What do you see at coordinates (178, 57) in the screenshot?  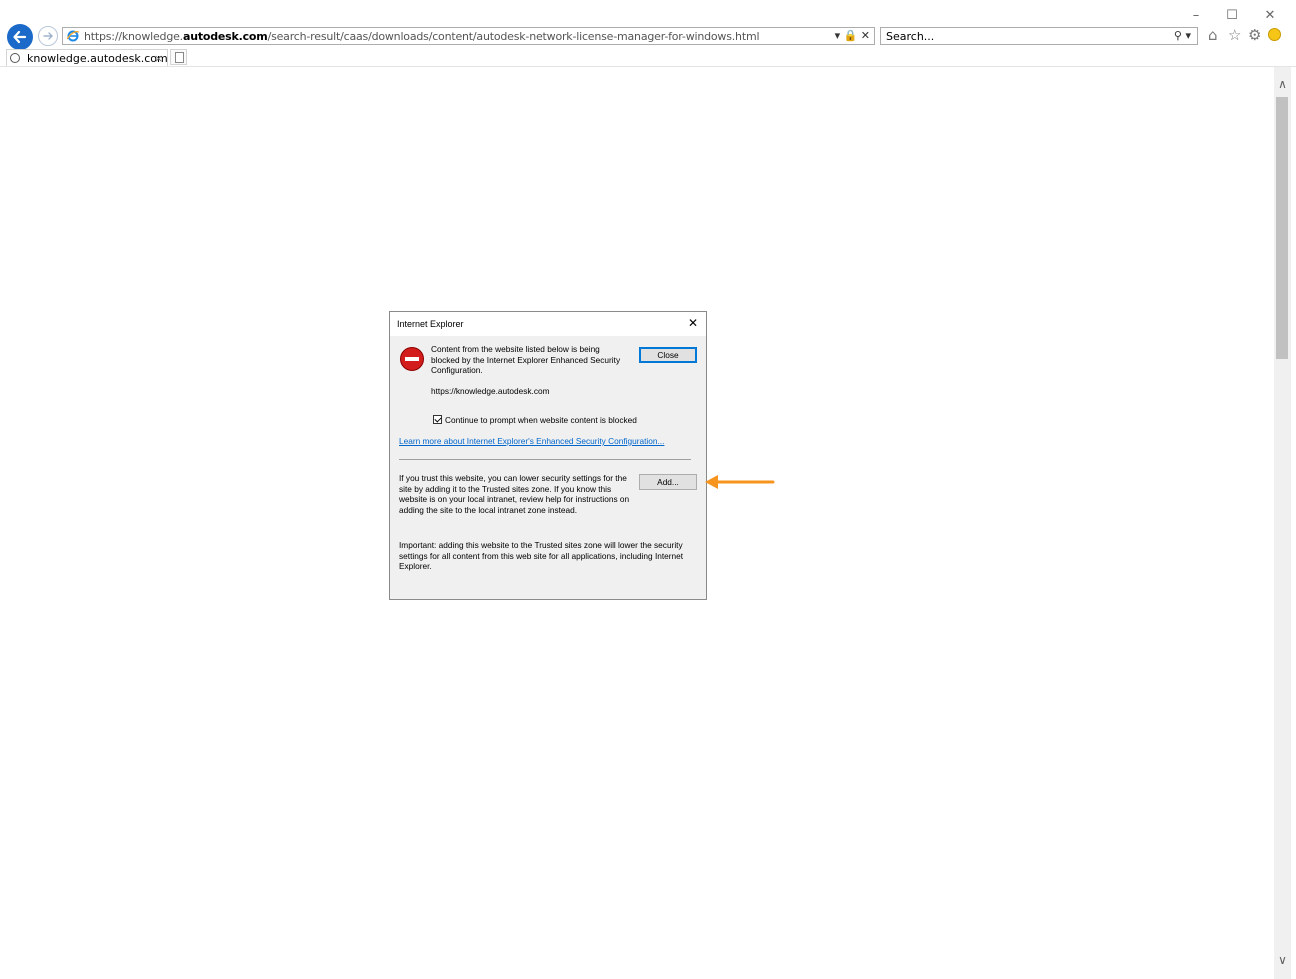 I see `new-tab-button` at bounding box center [178, 57].